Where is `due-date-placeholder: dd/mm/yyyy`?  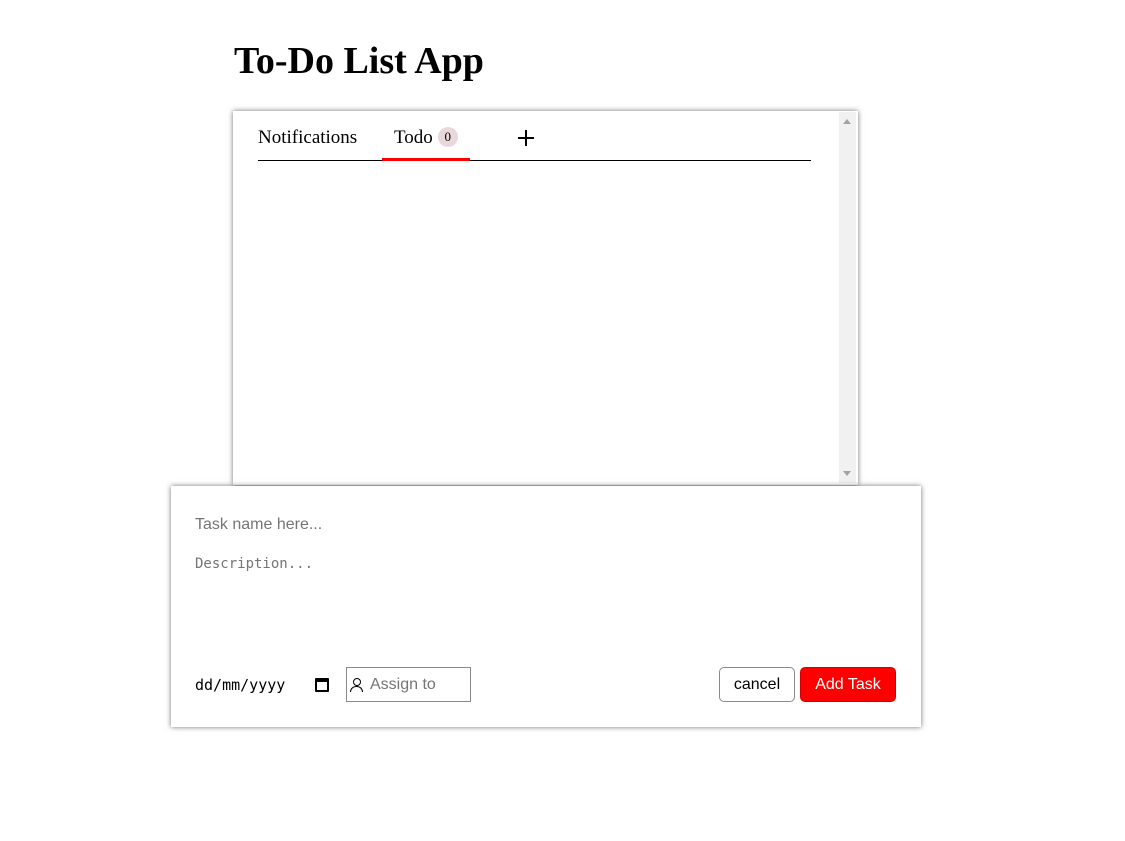
due-date-placeholder: dd/mm/yyyy is located at coordinates (240, 685).